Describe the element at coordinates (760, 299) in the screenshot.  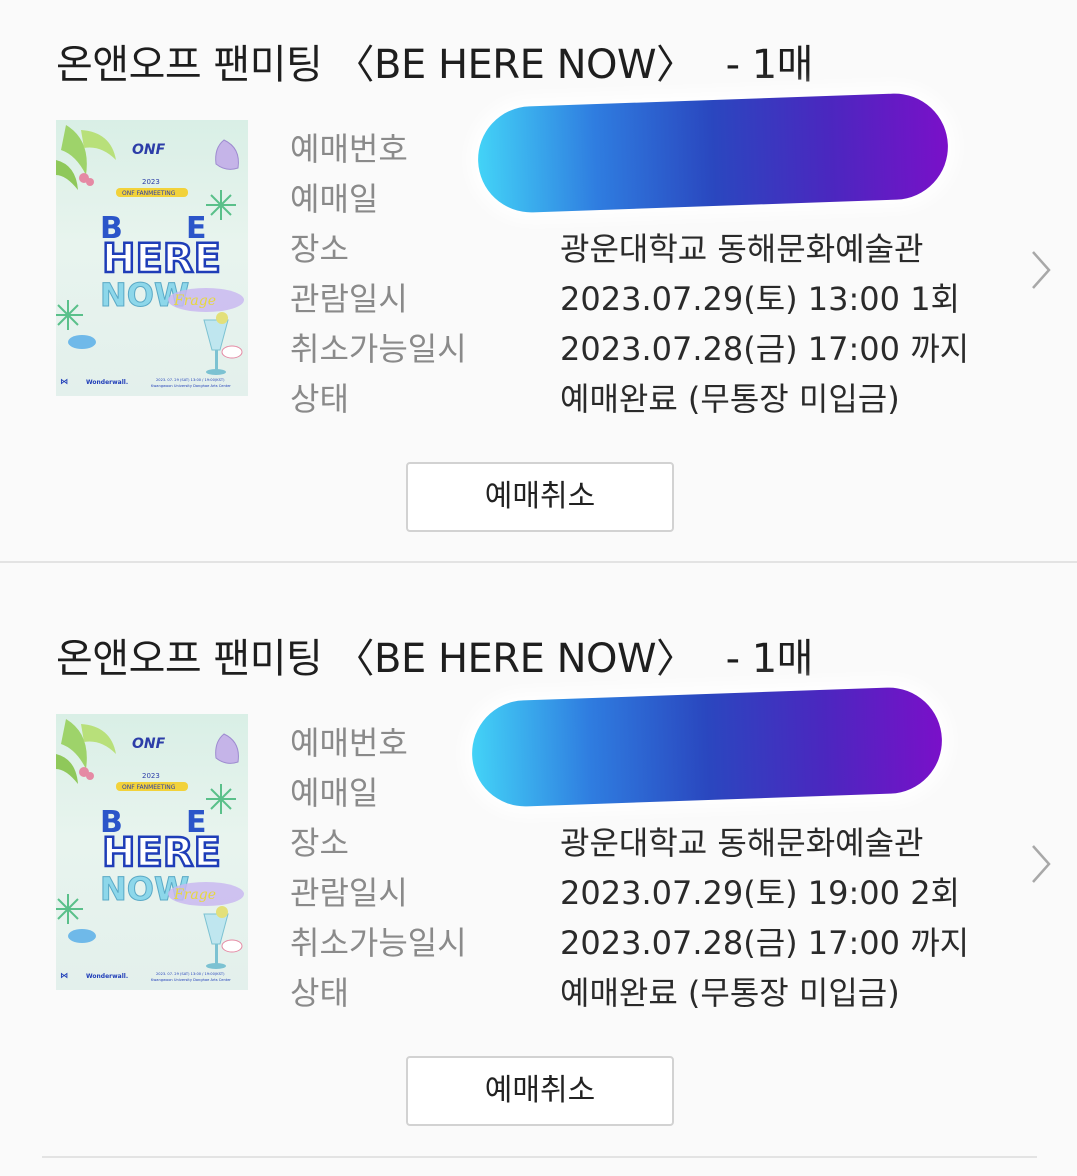
I see `show-datetime-value: 2023.07.29(토) 13:00 1회` at that location.